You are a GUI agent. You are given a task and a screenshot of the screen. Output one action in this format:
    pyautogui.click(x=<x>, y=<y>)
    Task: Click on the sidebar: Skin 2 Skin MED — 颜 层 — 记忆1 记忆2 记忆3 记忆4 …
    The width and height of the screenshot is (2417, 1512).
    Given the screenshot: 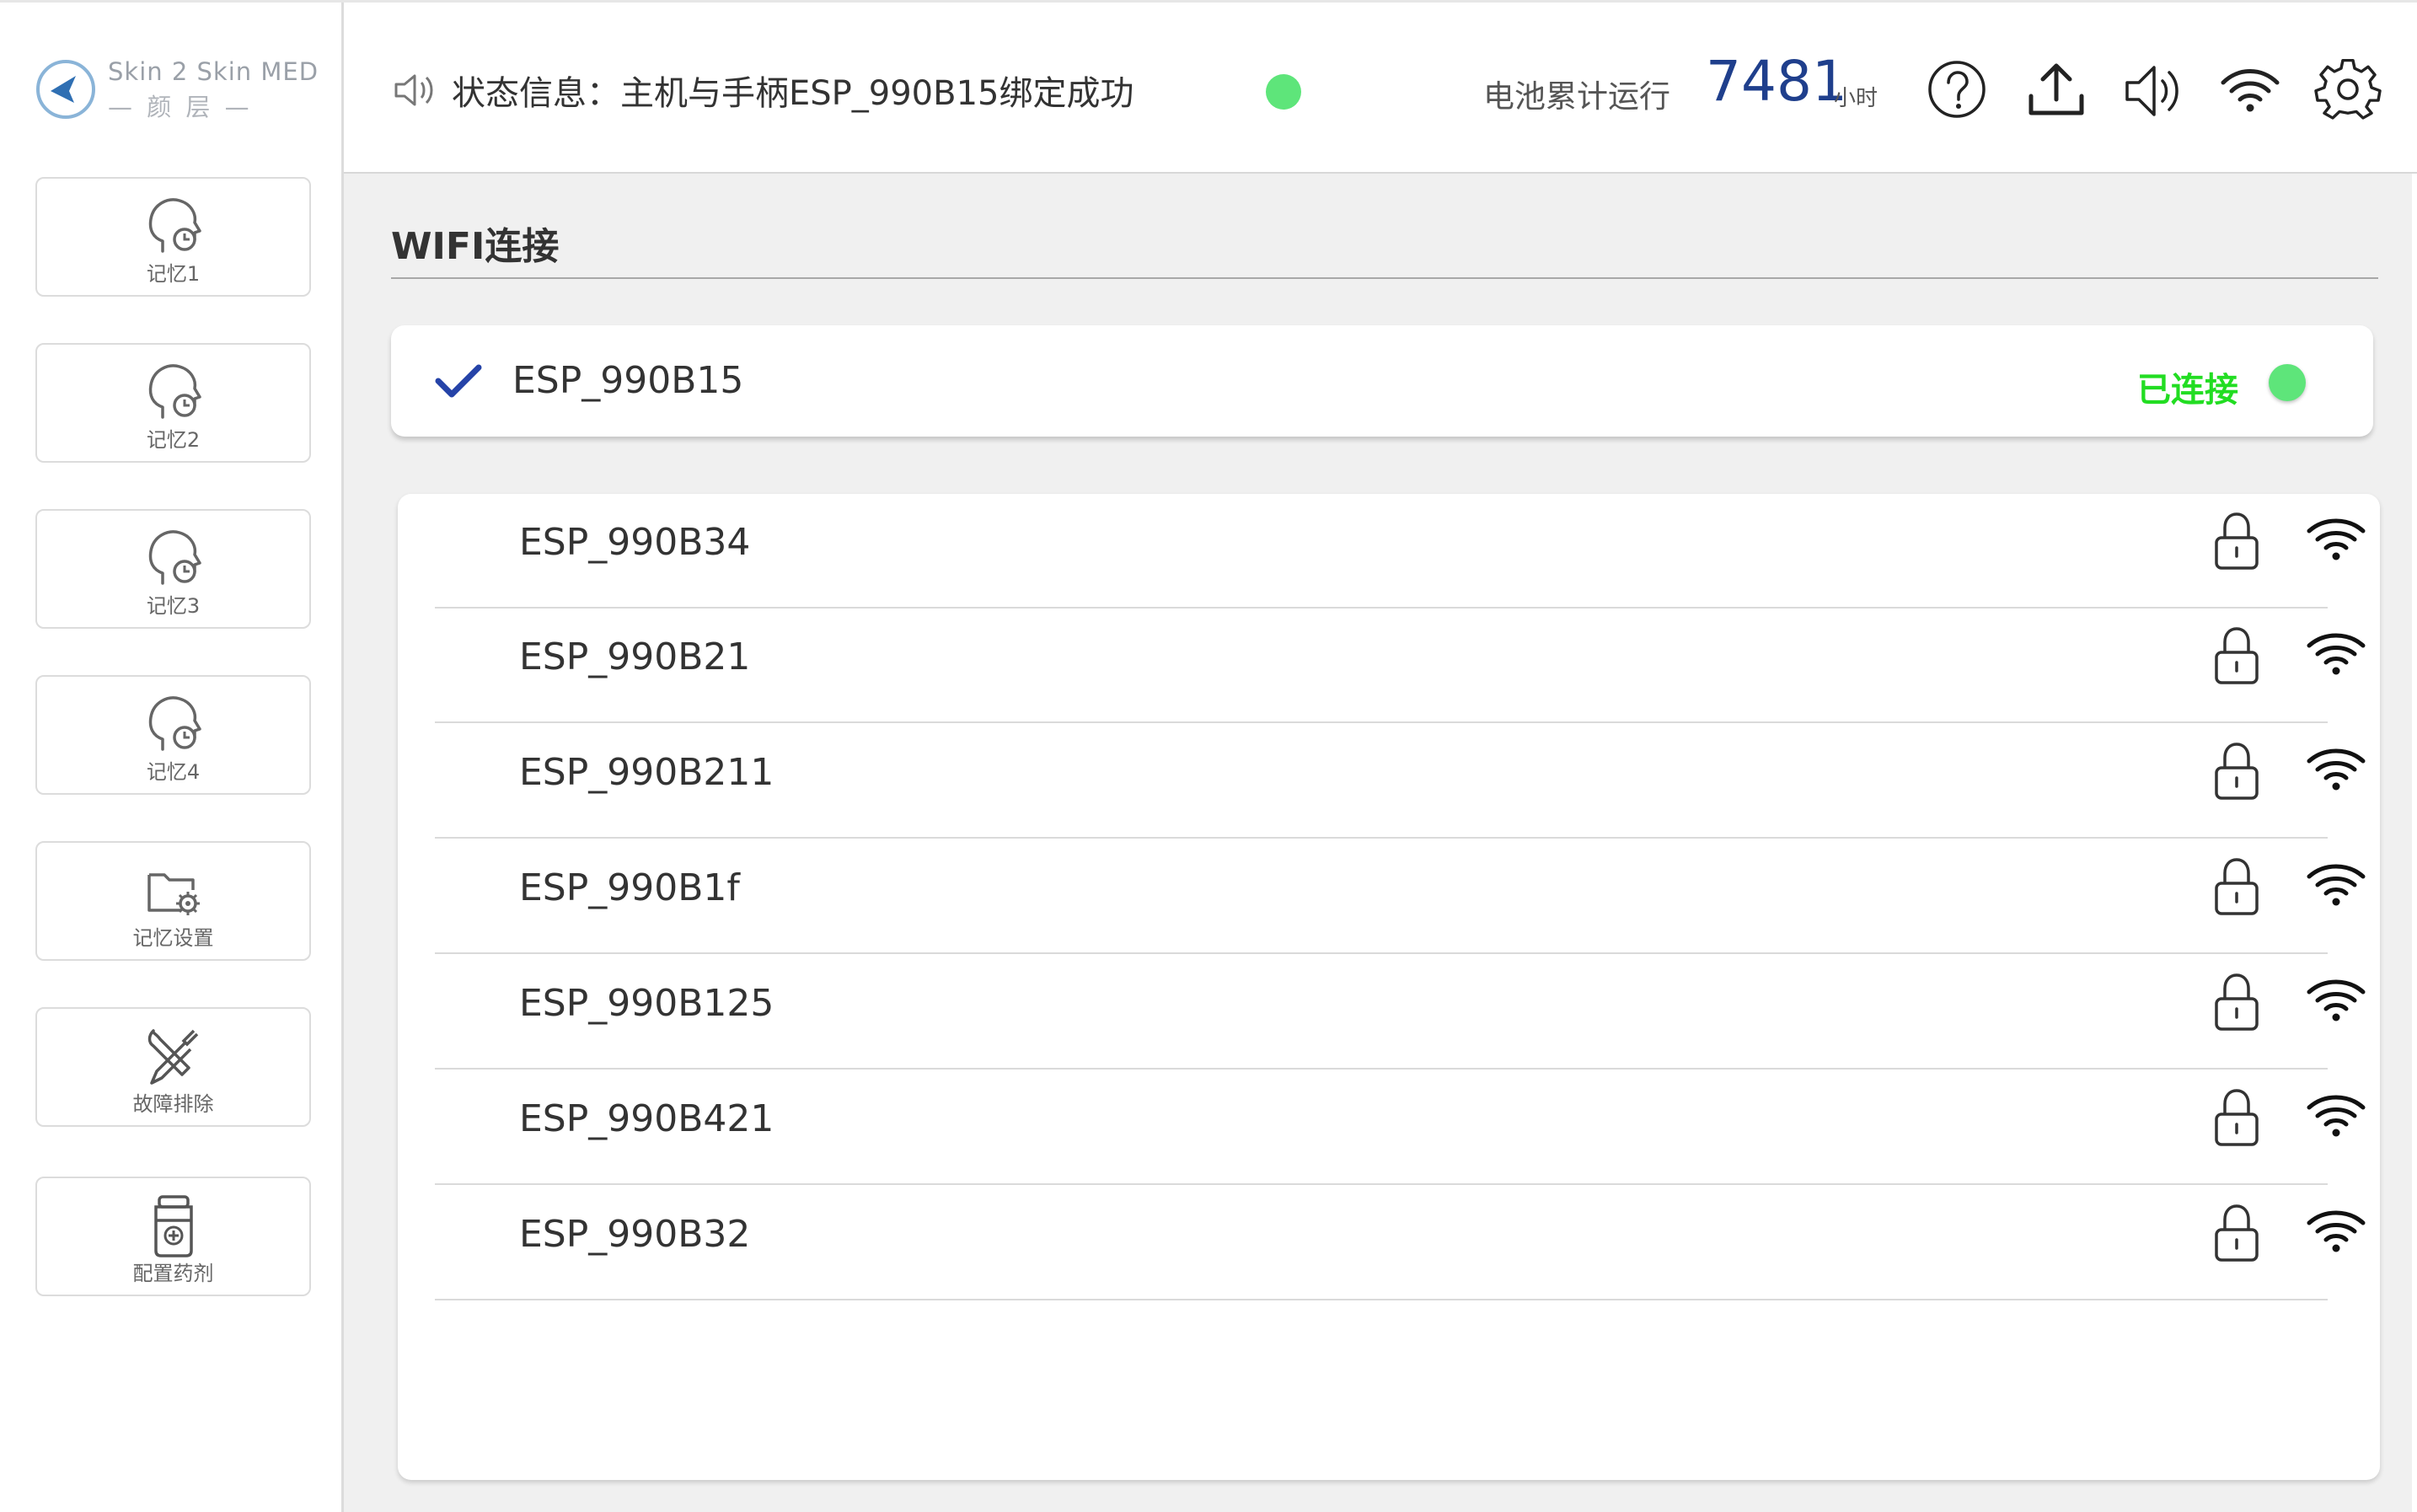 What is the action you would take?
    pyautogui.click(x=172, y=756)
    